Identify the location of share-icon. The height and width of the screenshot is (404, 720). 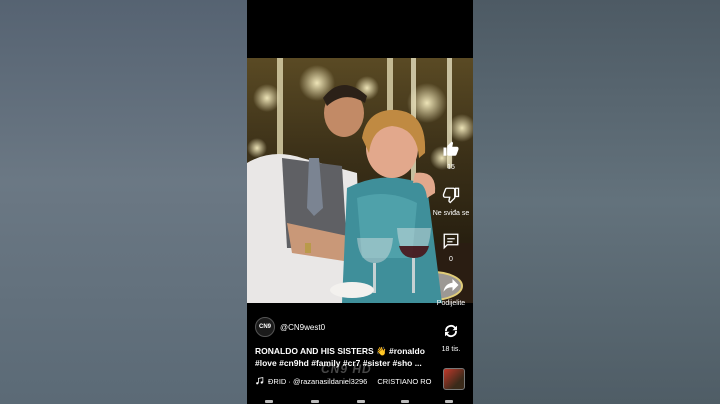
(451, 285).